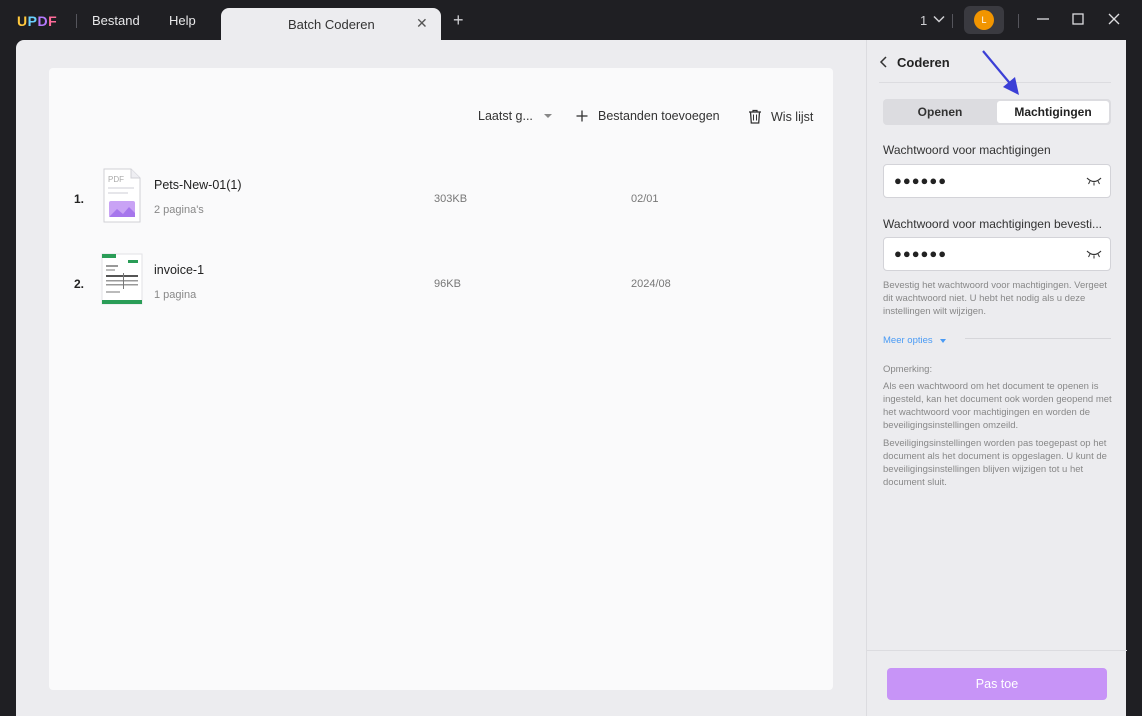 The width and height of the screenshot is (1142, 716). Describe the element at coordinates (37, 21) in the screenshot. I see `app-logo: UPDF` at that location.